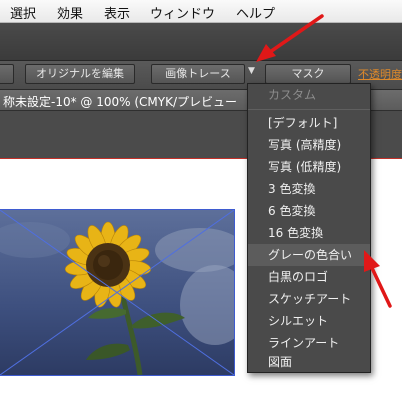  Describe the element at coordinates (80, 74) in the screenshot. I see `edit-original-button: オリジナルを編集` at that location.